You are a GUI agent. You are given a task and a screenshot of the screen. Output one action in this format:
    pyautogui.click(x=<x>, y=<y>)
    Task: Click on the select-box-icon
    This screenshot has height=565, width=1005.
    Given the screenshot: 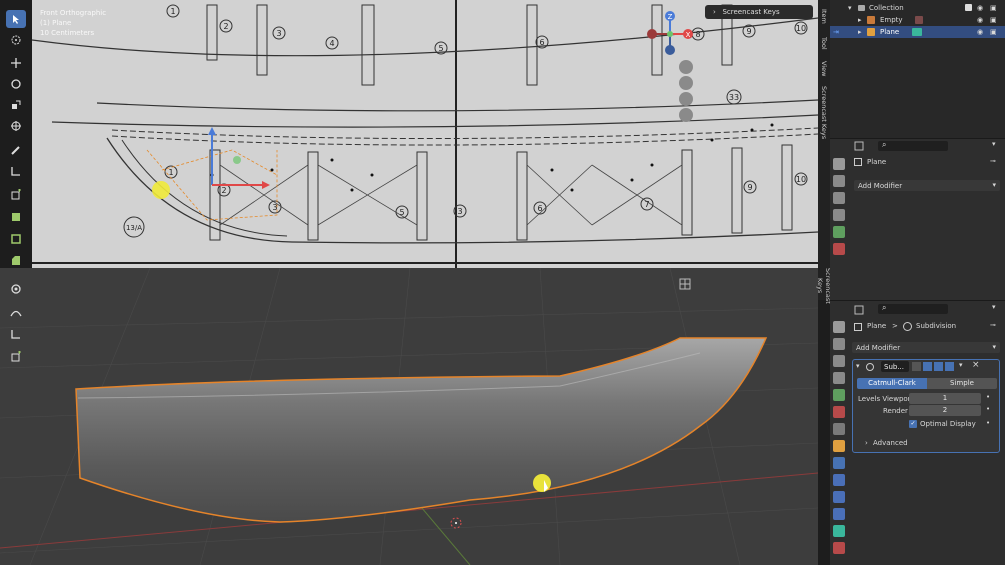 What is the action you would take?
    pyautogui.click(x=16, y=19)
    